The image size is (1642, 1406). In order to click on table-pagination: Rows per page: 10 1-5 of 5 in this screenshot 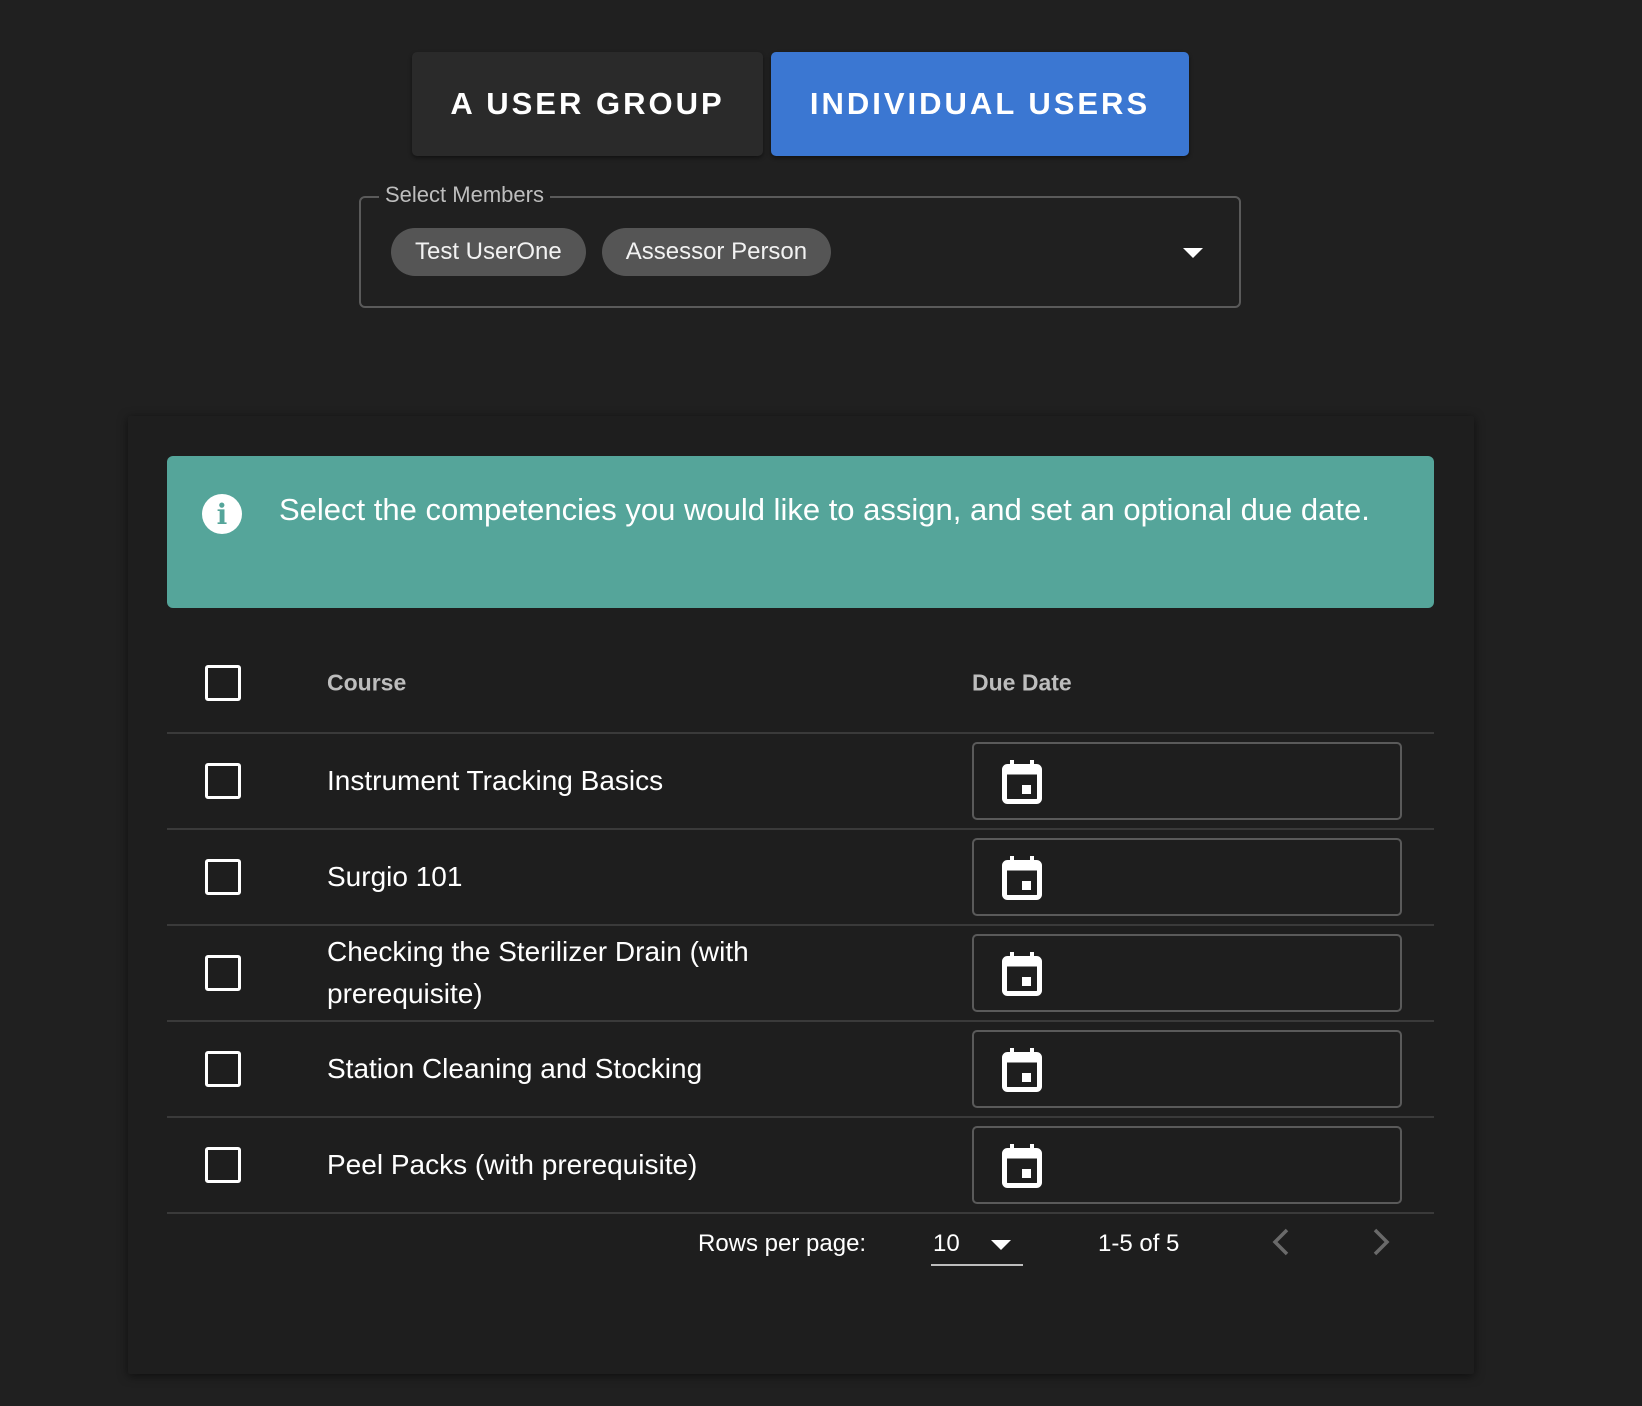, I will do `click(801, 1243)`.